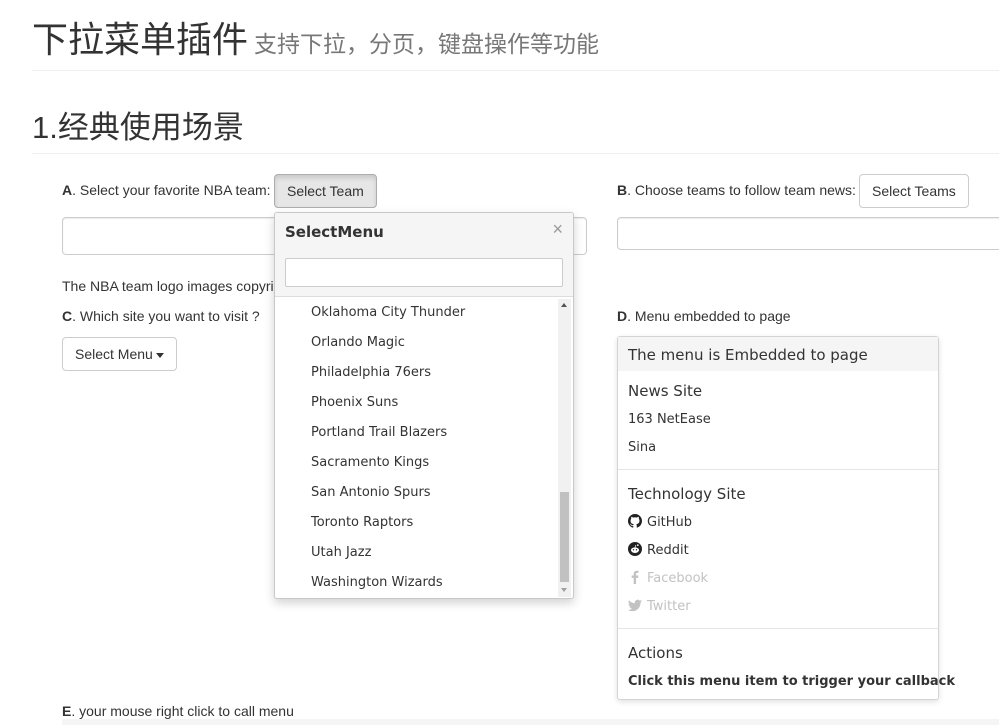 The image size is (999, 725). What do you see at coordinates (416, 433) in the screenshot?
I see `team-option: Portland Trail Blazers` at bounding box center [416, 433].